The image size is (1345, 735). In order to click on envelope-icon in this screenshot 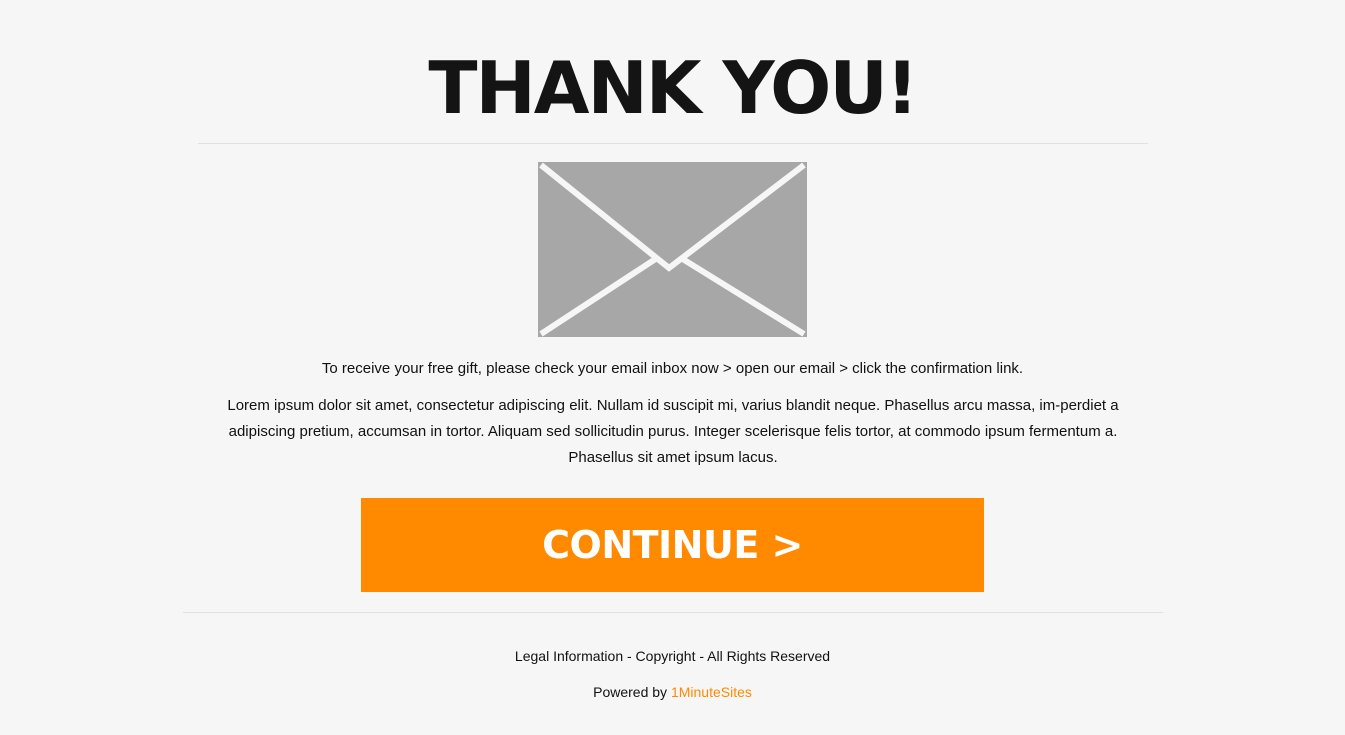, I will do `click(672, 249)`.